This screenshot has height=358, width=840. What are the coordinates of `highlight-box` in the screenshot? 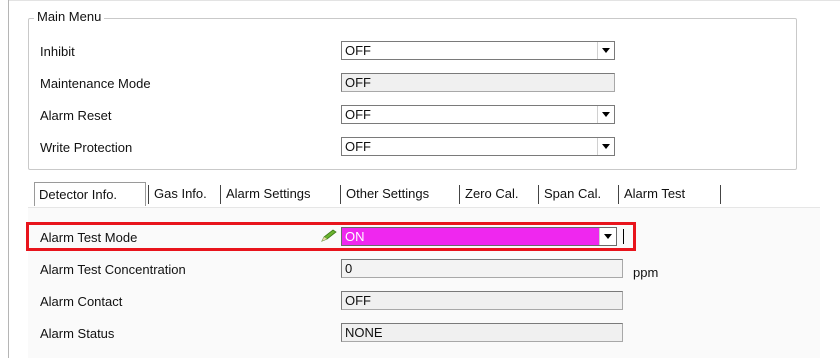 It's located at (331, 236).